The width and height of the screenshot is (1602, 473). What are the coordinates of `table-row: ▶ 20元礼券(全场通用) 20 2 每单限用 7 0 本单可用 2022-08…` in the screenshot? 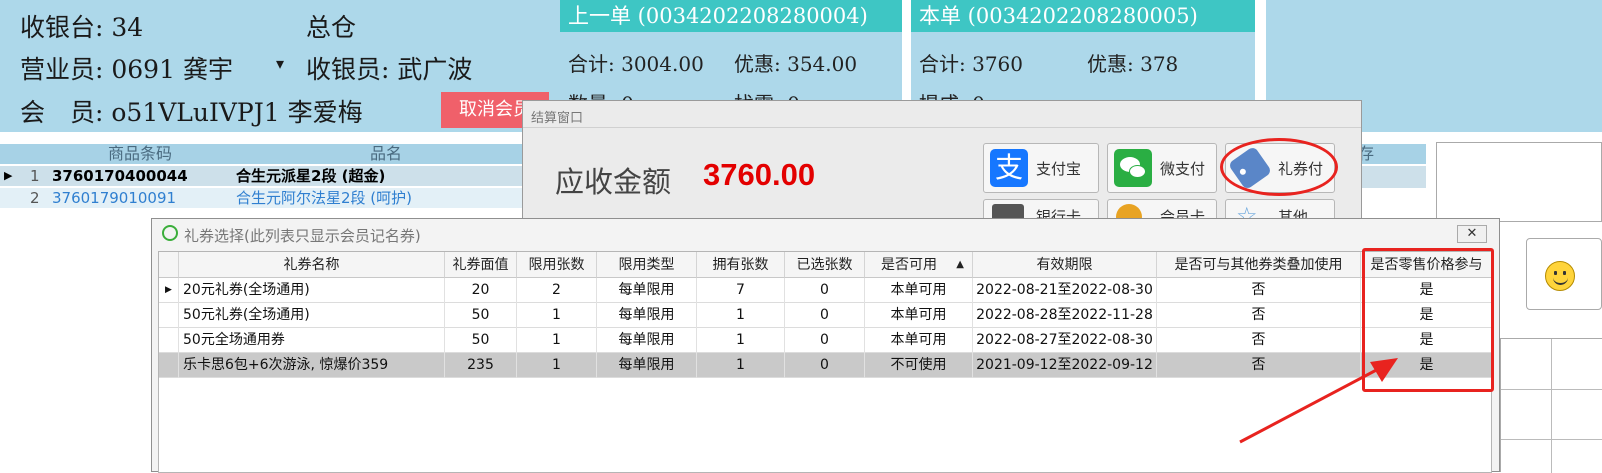 It's located at (826, 290).